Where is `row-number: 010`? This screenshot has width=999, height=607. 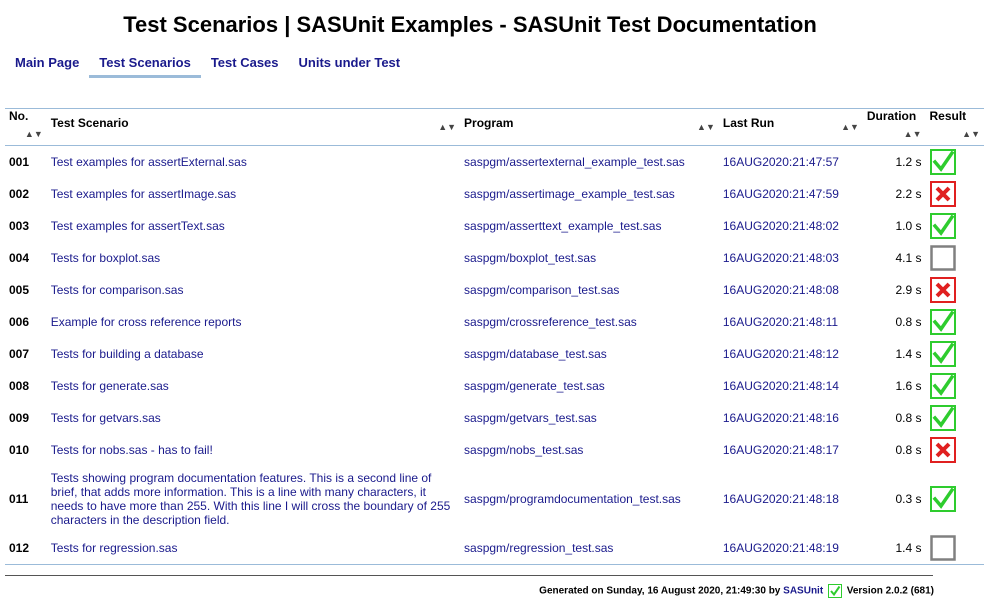 row-number: 010 is located at coordinates (19, 450).